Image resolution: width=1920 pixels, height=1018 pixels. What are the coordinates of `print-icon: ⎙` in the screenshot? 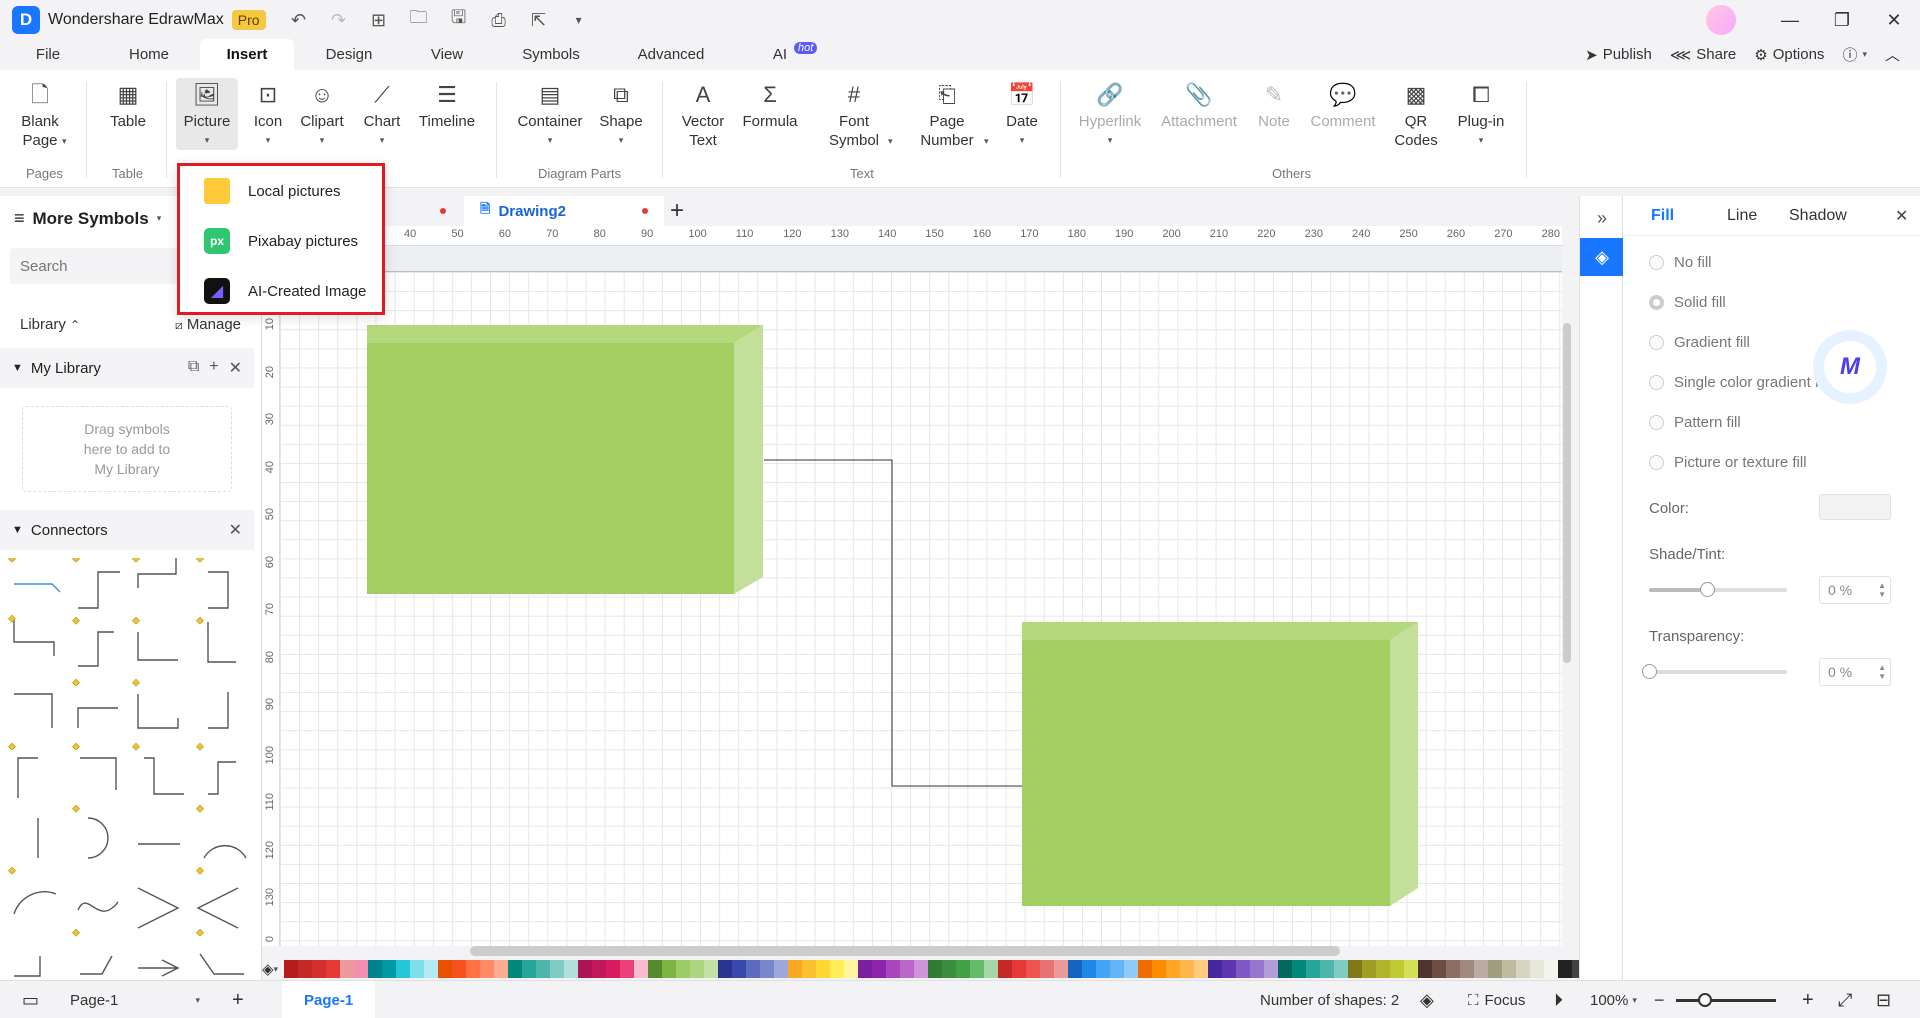 It's located at (499, 20).